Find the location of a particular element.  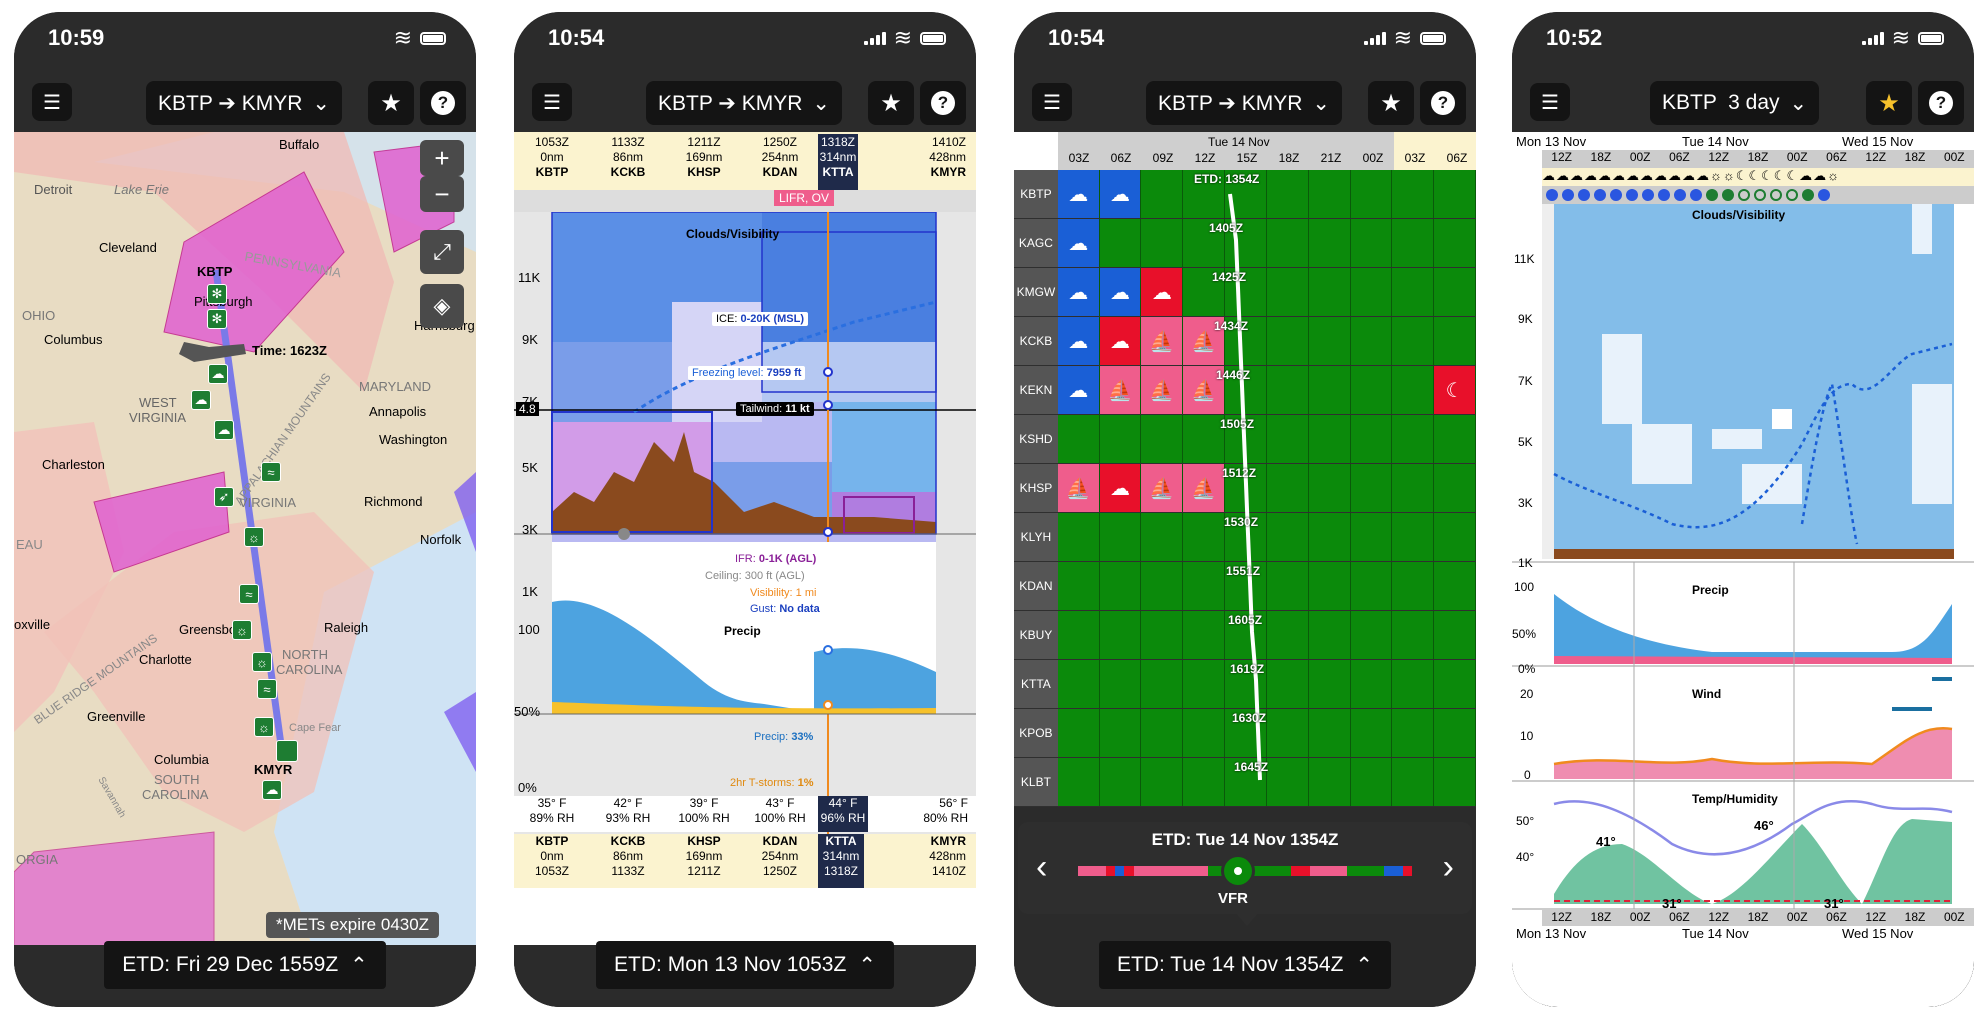

grid-row-label: KDAN is located at coordinates (1036, 586).